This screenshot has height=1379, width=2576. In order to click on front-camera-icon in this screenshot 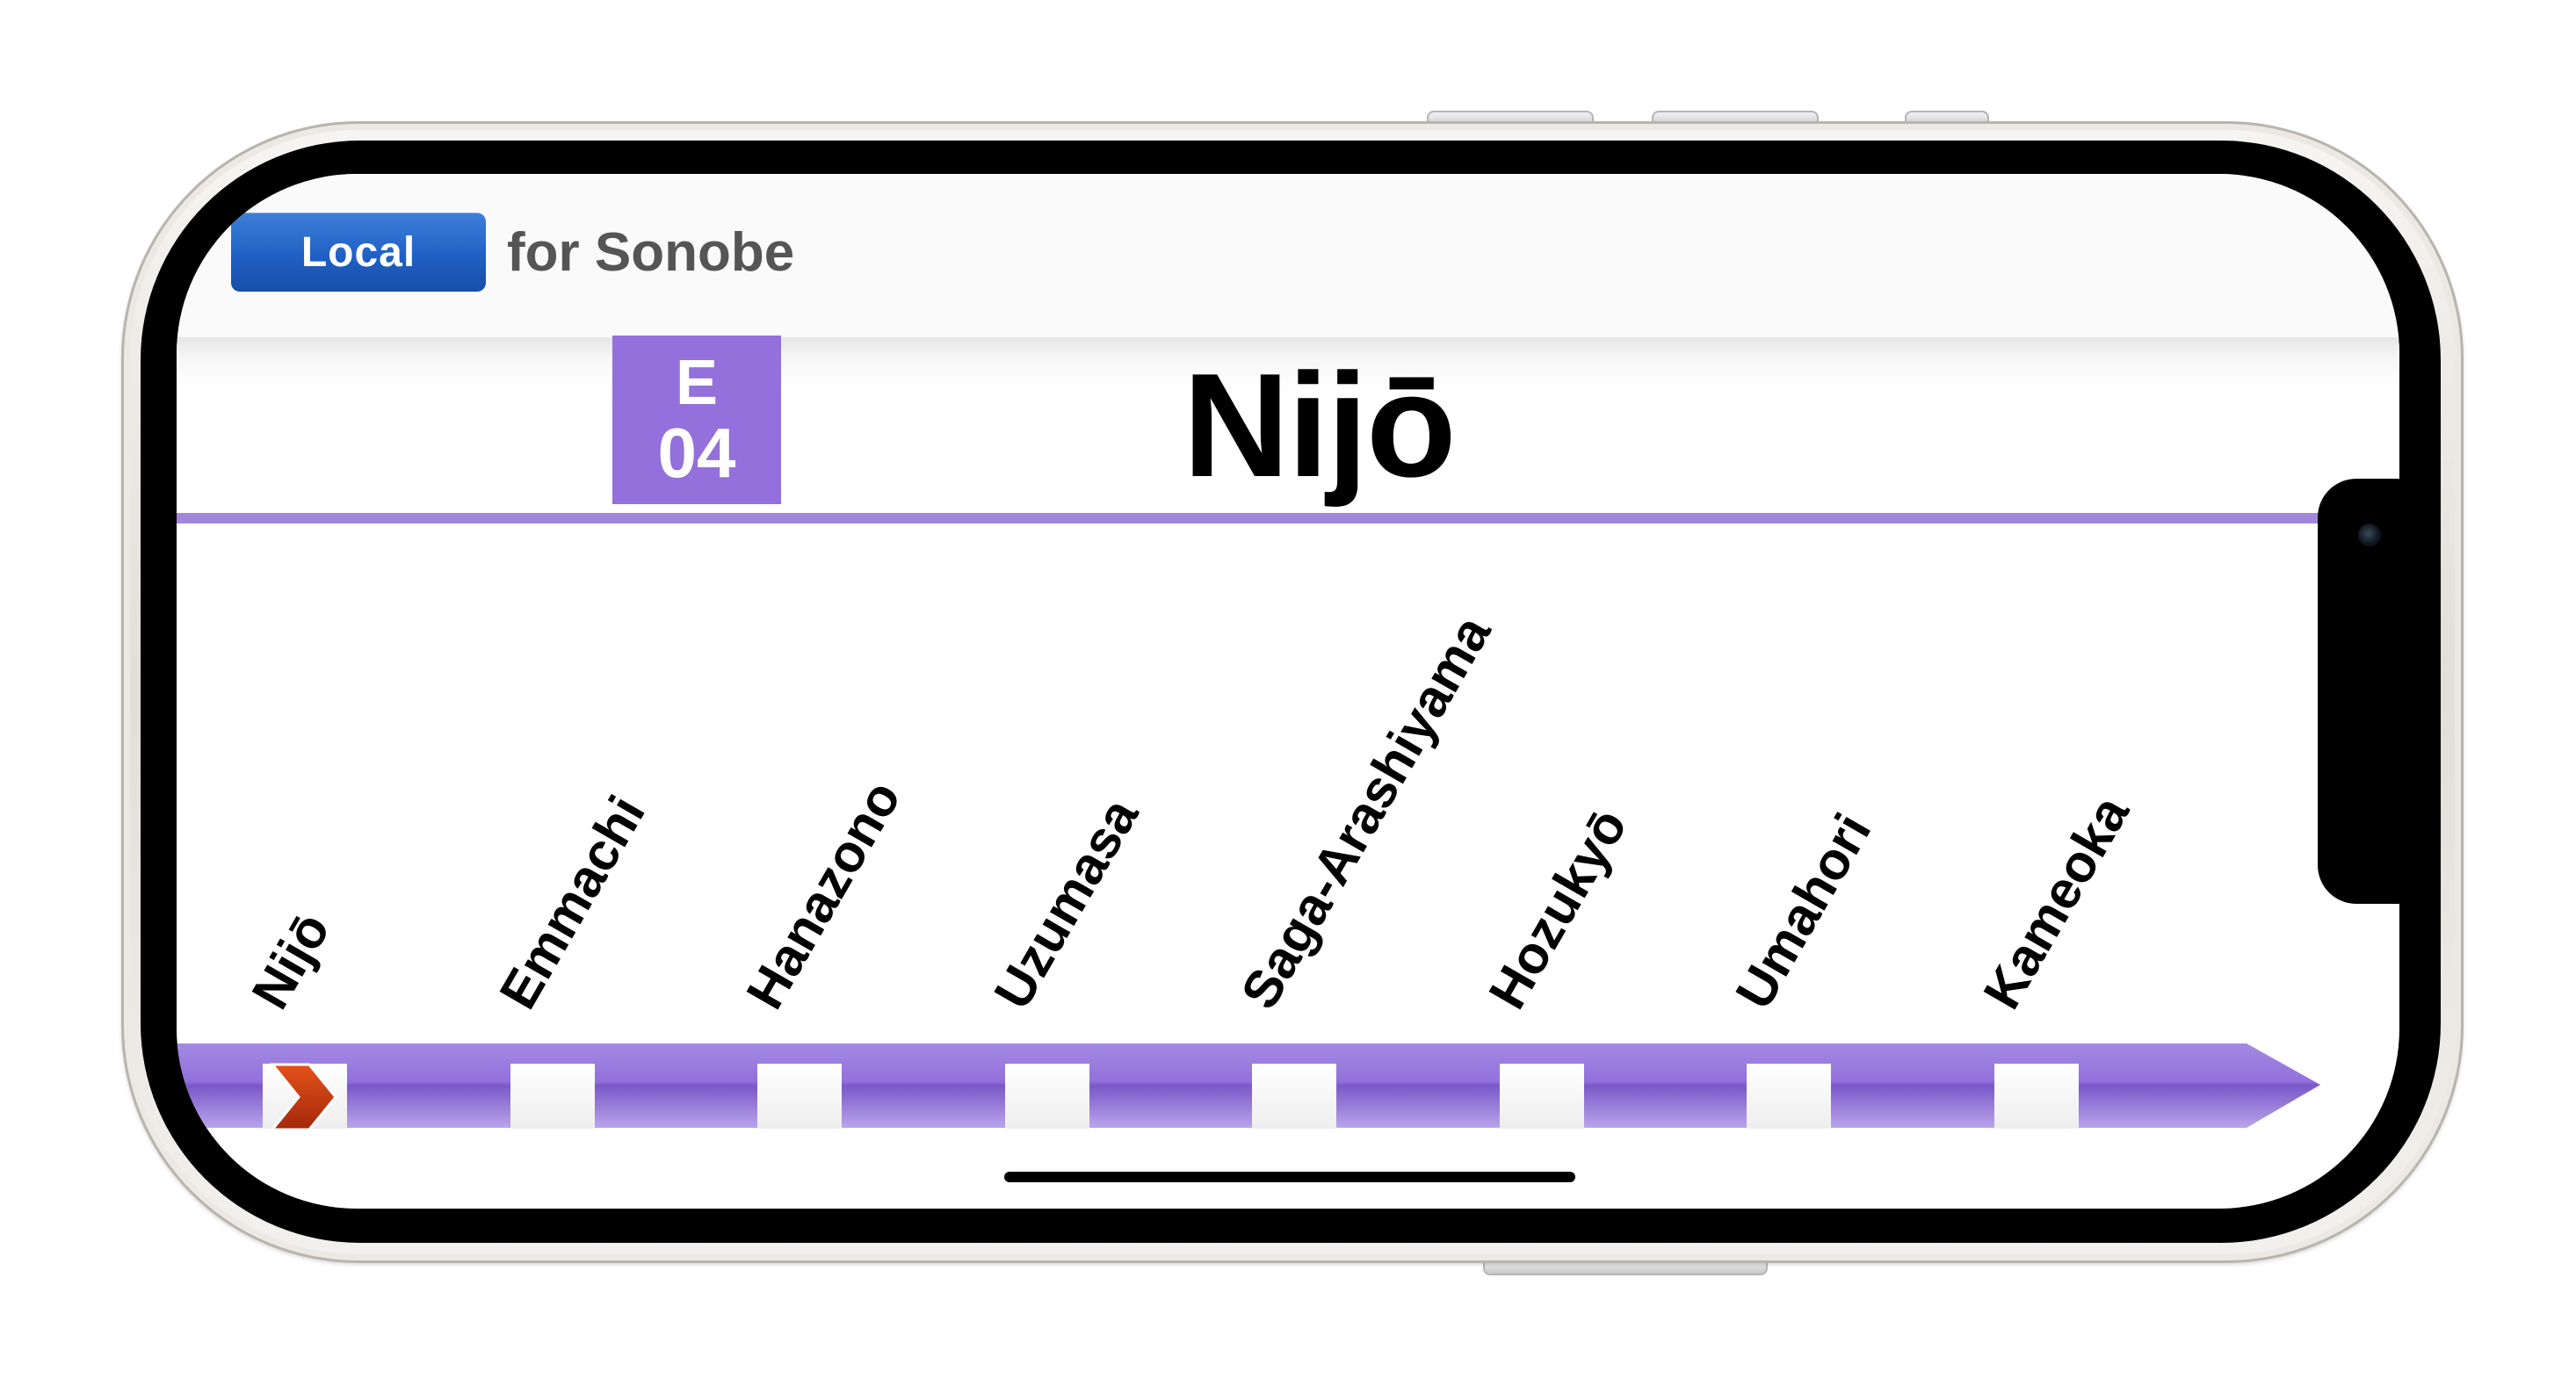, I will do `click(2369, 534)`.